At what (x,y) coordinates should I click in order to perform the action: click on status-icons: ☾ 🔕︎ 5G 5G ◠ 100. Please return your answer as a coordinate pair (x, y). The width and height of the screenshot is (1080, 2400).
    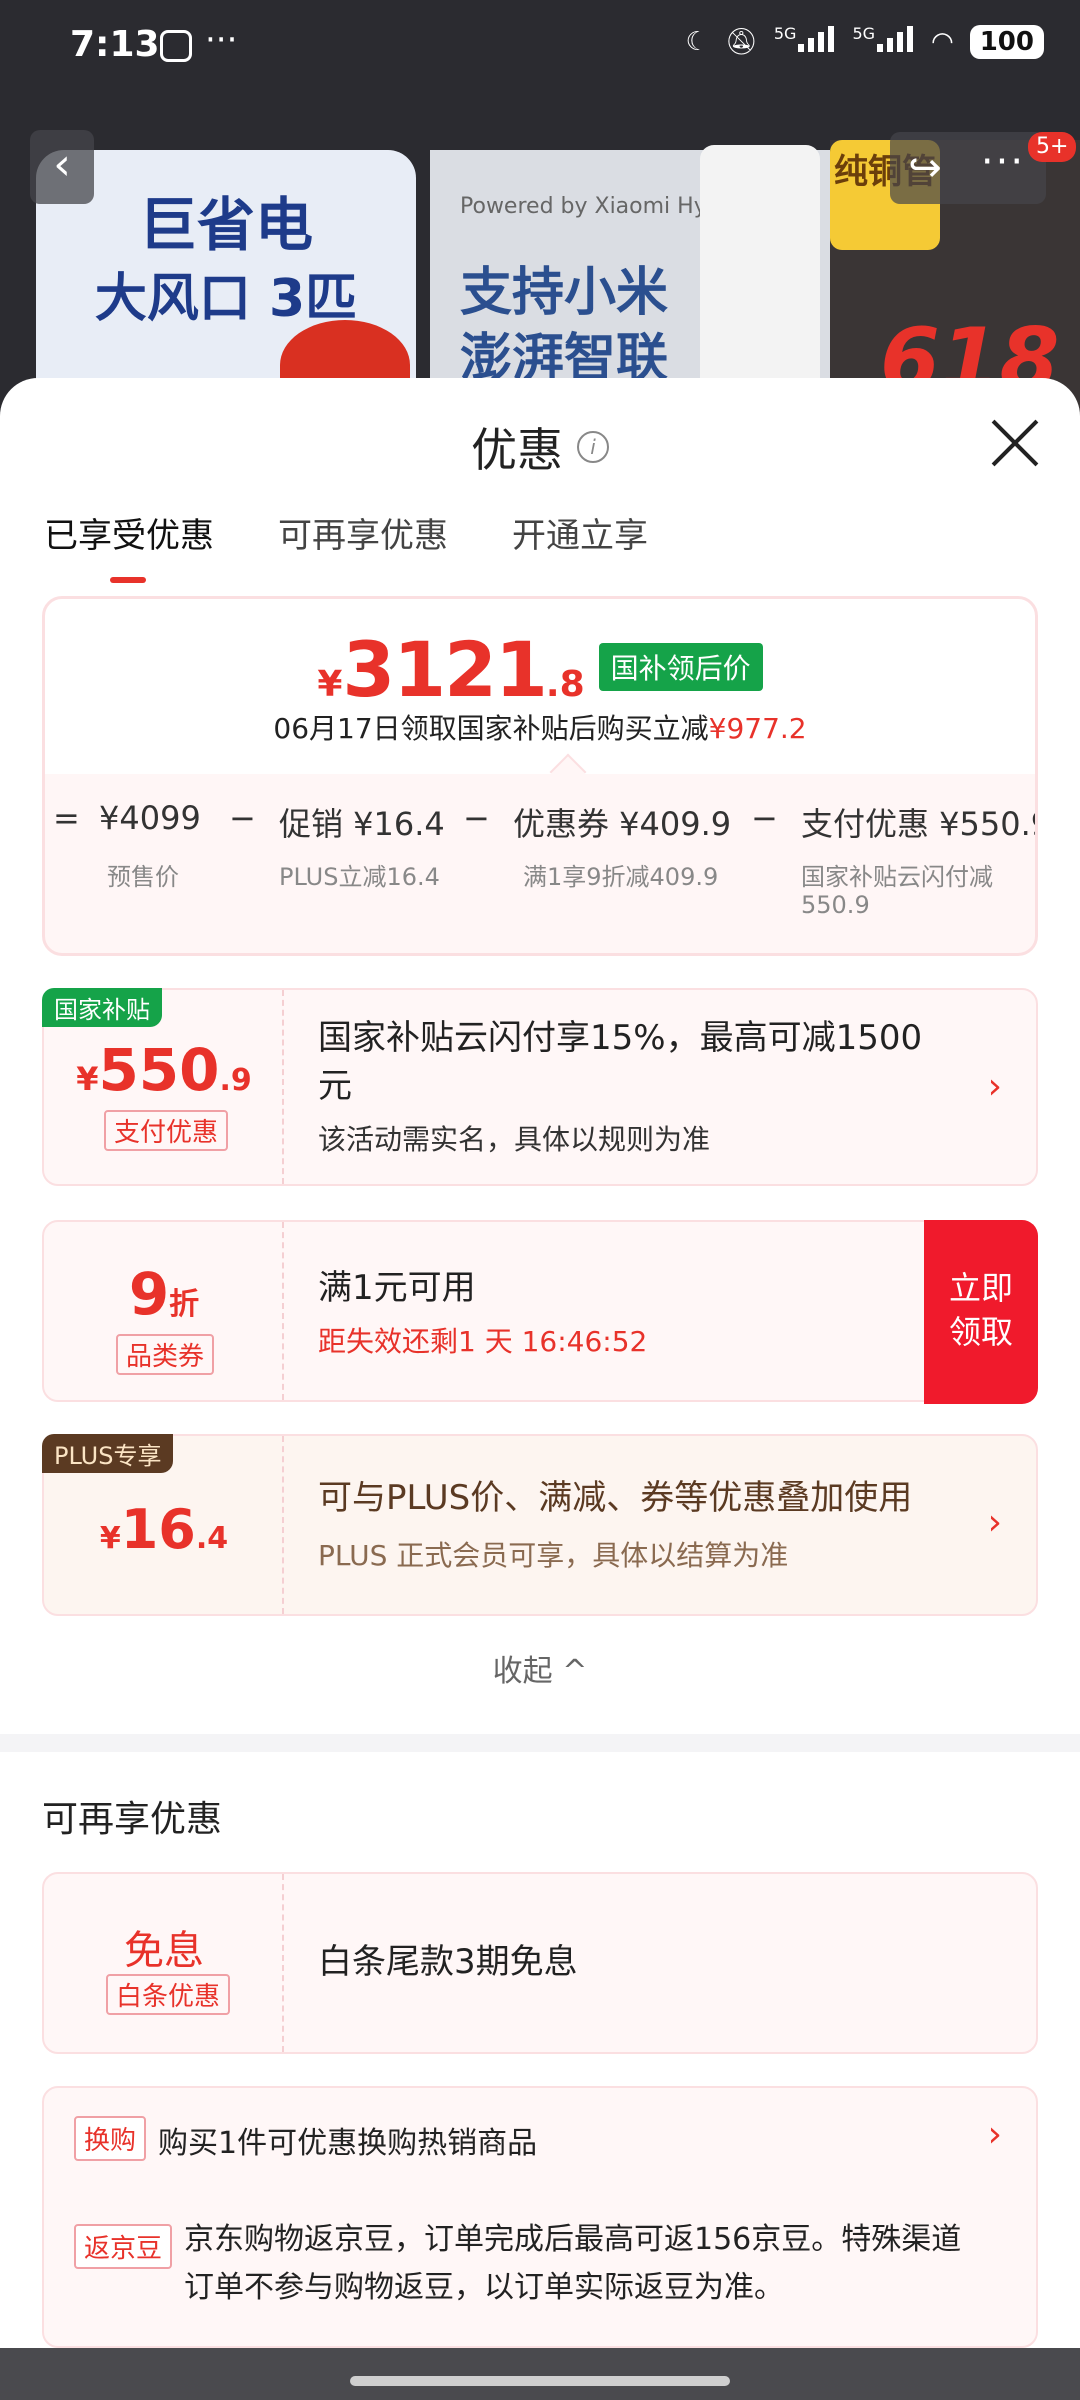
    Looking at the image, I should click on (865, 41).